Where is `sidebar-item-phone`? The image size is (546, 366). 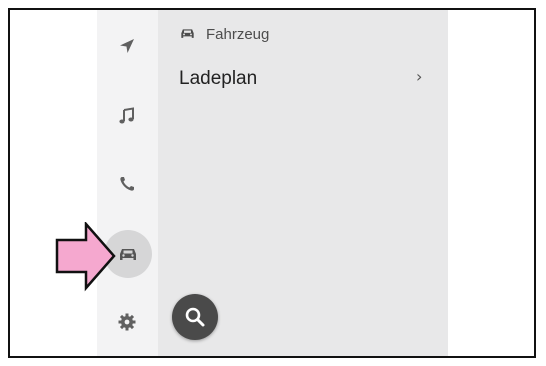 sidebar-item-phone is located at coordinates (127, 184).